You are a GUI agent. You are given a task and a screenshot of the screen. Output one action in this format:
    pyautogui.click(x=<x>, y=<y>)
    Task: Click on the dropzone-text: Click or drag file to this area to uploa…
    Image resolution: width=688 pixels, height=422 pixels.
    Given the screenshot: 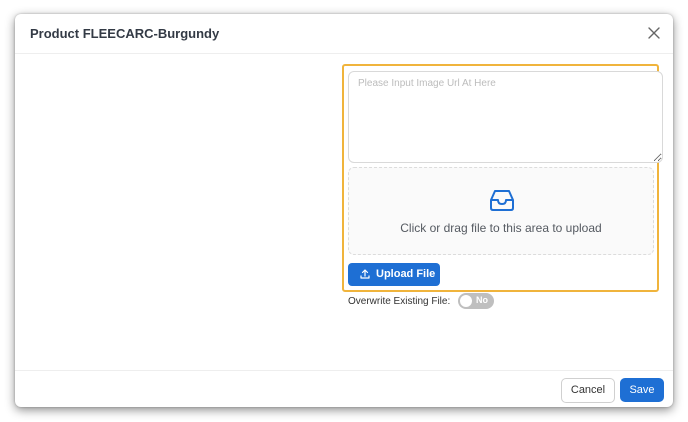 What is the action you would take?
    pyautogui.click(x=501, y=228)
    